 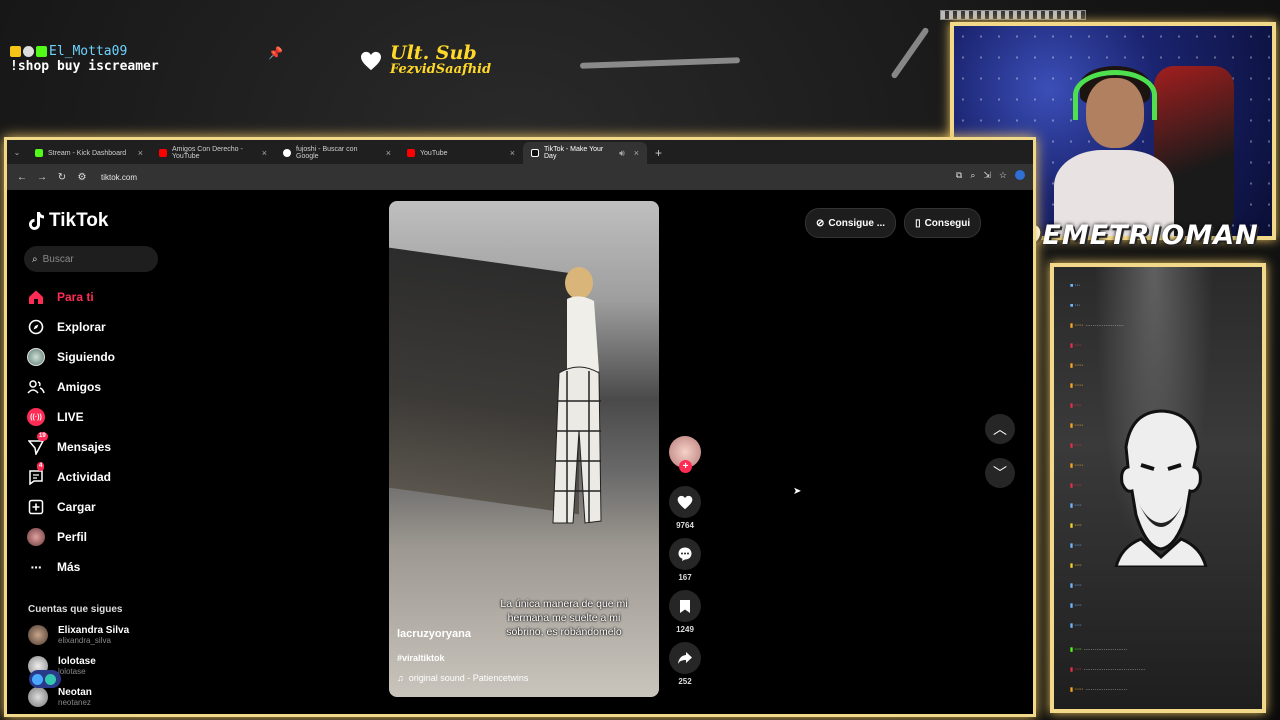 What do you see at coordinates (1099, 650) in the screenshot?
I see `chat-line: ▮ ···· ························` at bounding box center [1099, 650].